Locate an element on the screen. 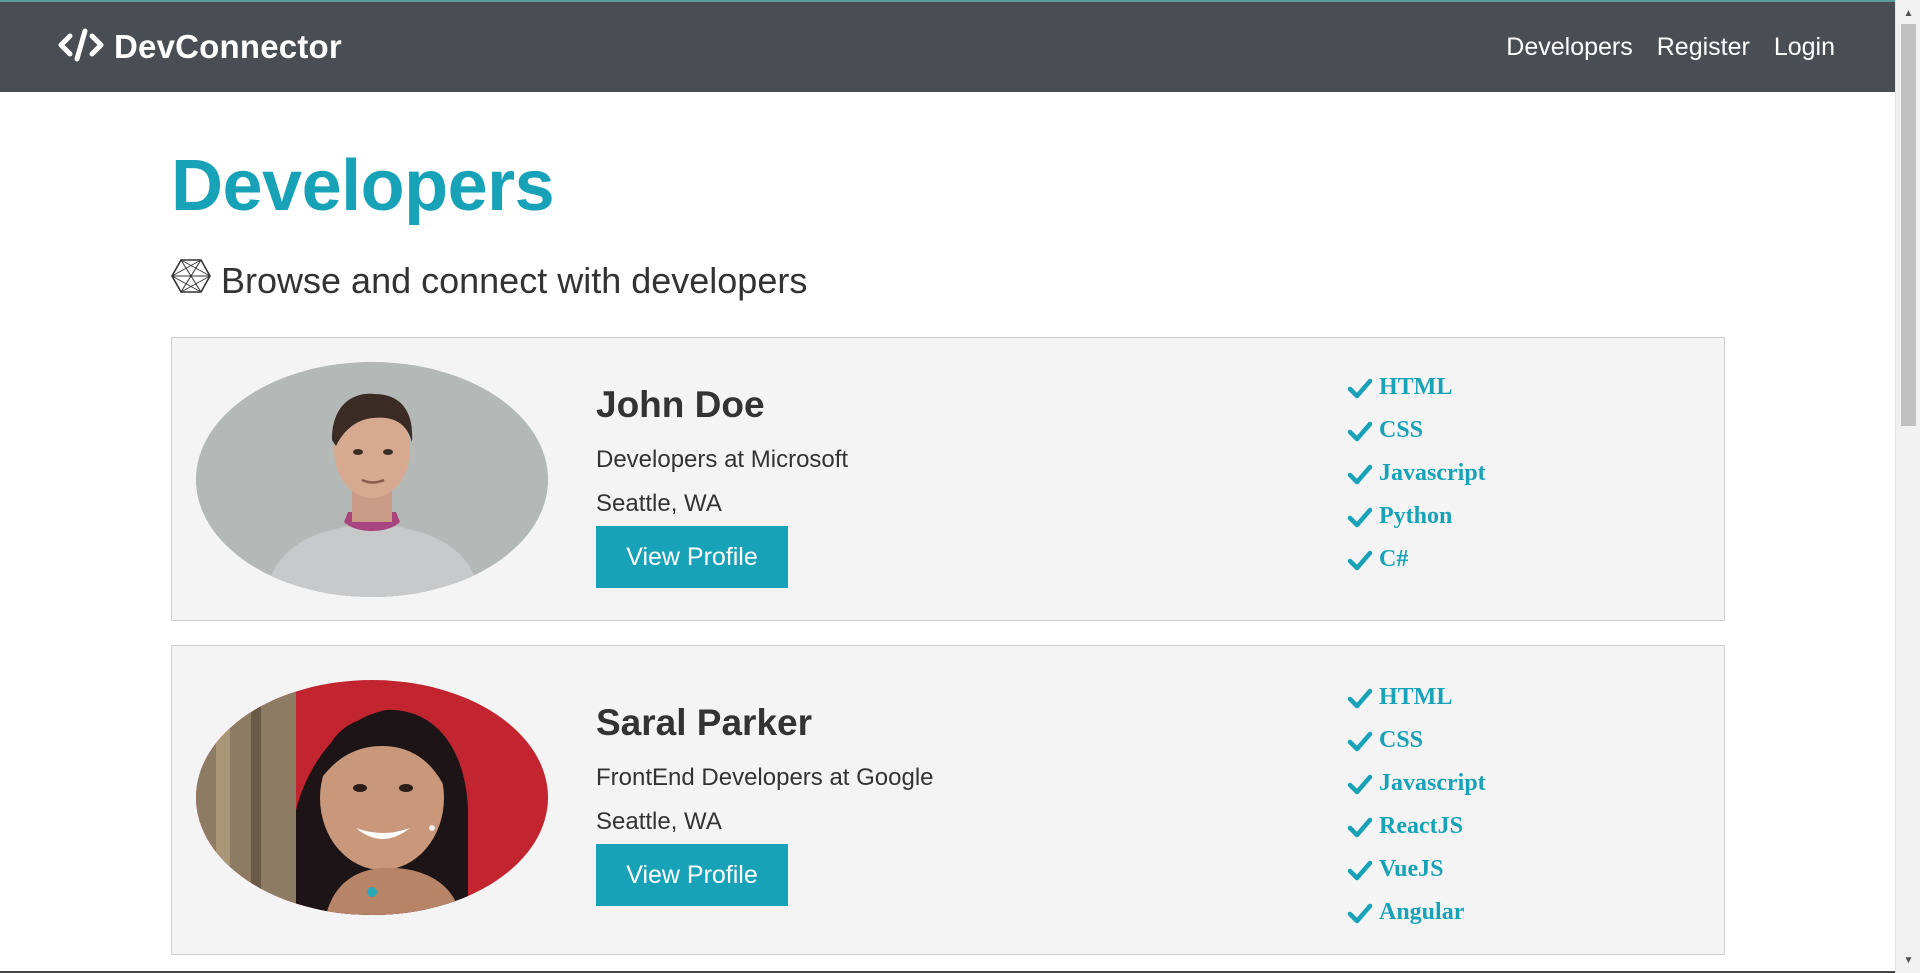 The width and height of the screenshot is (1920, 973). skills-list: HTML CSS Javascript Python C# is located at coordinates (1416, 473).